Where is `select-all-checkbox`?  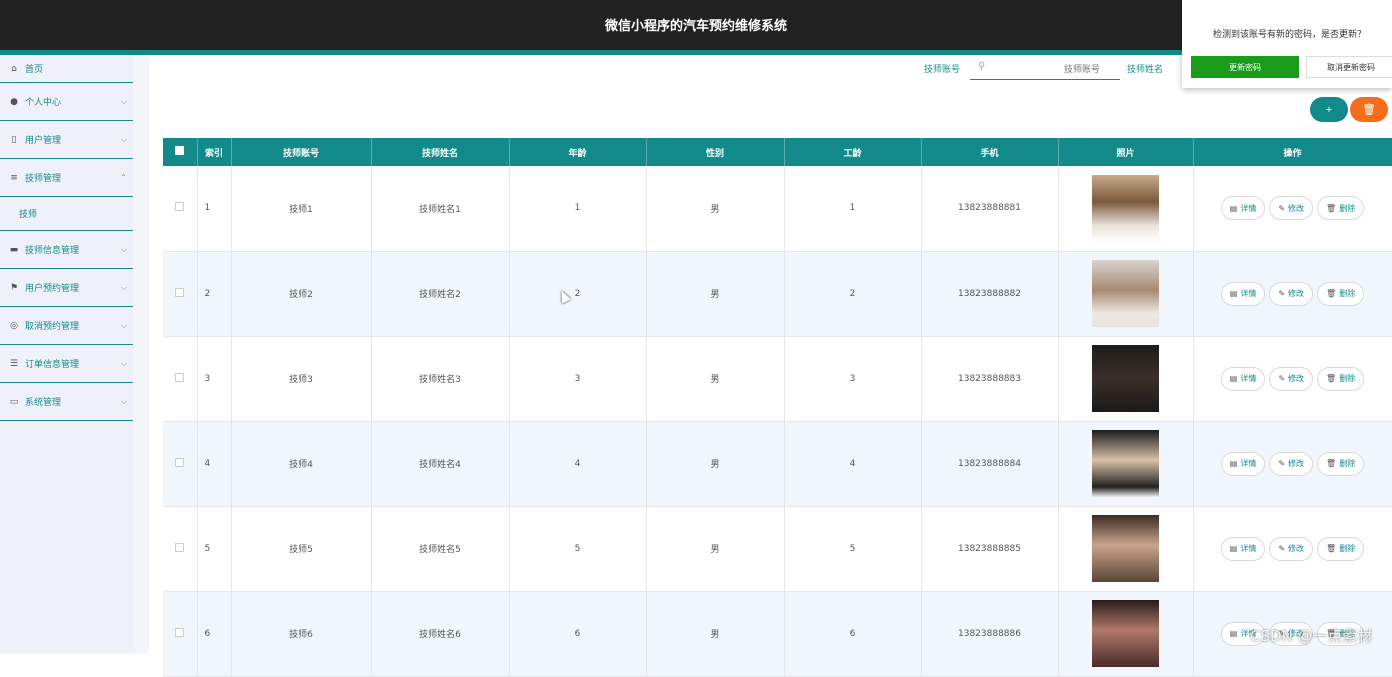
select-all-checkbox is located at coordinates (180, 150).